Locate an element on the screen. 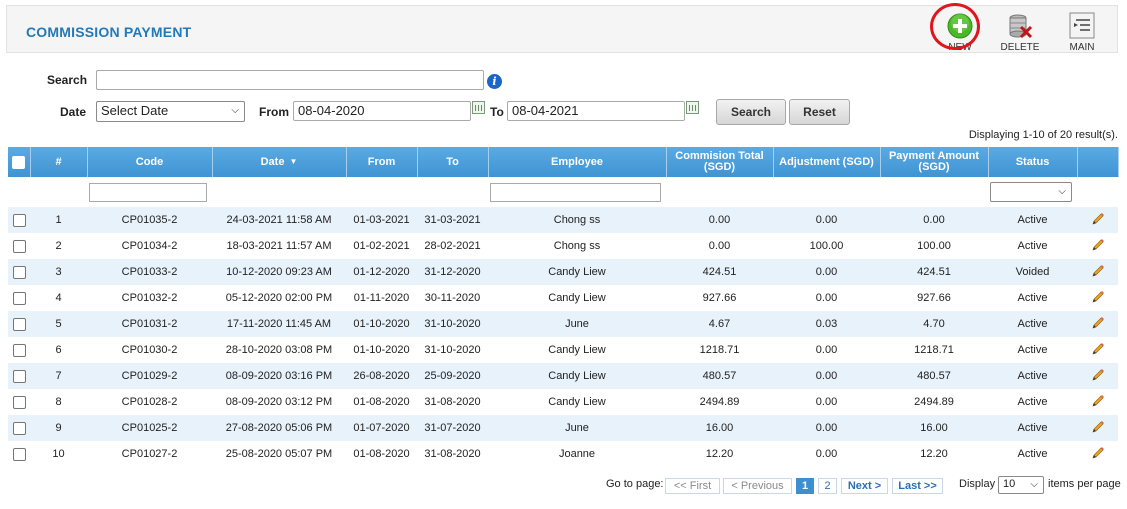 This screenshot has width=1127, height=509. status-filter-select: ⌵ is located at coordinates (1031, 192).